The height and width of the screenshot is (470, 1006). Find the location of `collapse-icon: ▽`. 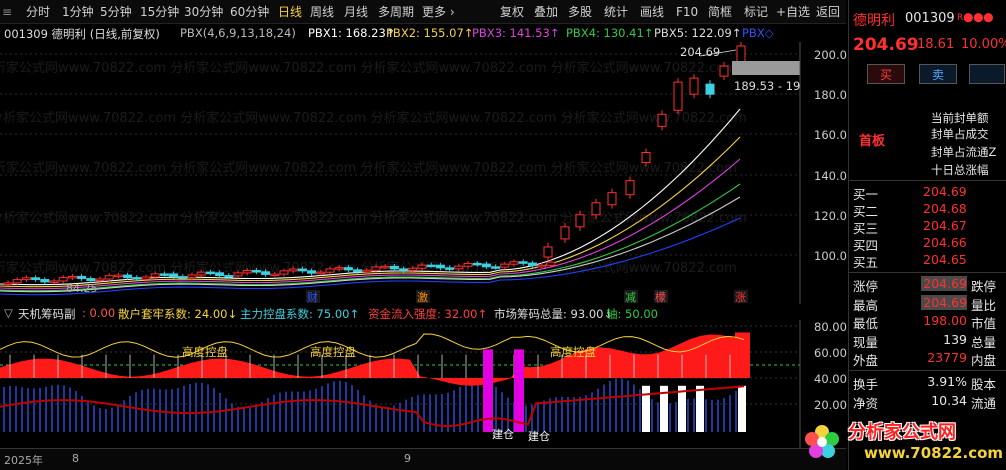

collapse-icon: ▽ is located at coordinates (8, 313).